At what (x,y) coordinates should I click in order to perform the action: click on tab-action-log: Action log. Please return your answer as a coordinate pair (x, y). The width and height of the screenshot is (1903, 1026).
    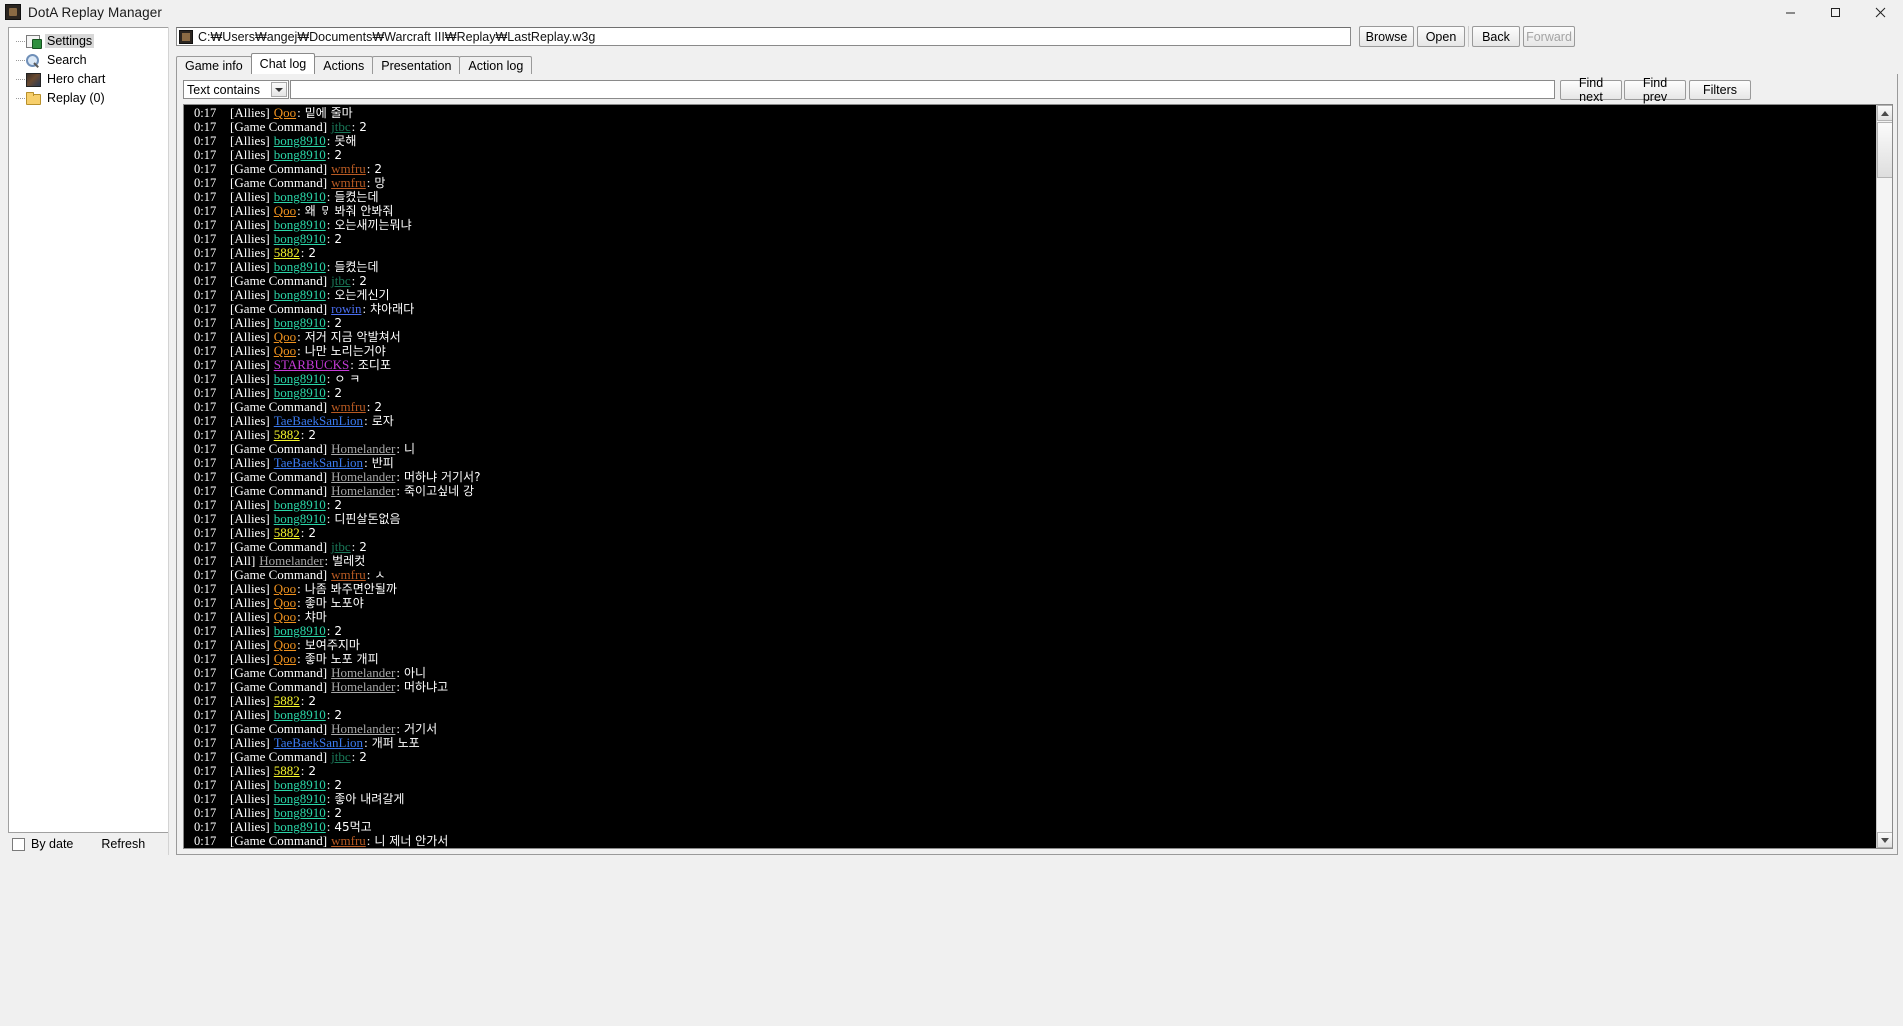
    Looking at the image, I should click on (496, 65).